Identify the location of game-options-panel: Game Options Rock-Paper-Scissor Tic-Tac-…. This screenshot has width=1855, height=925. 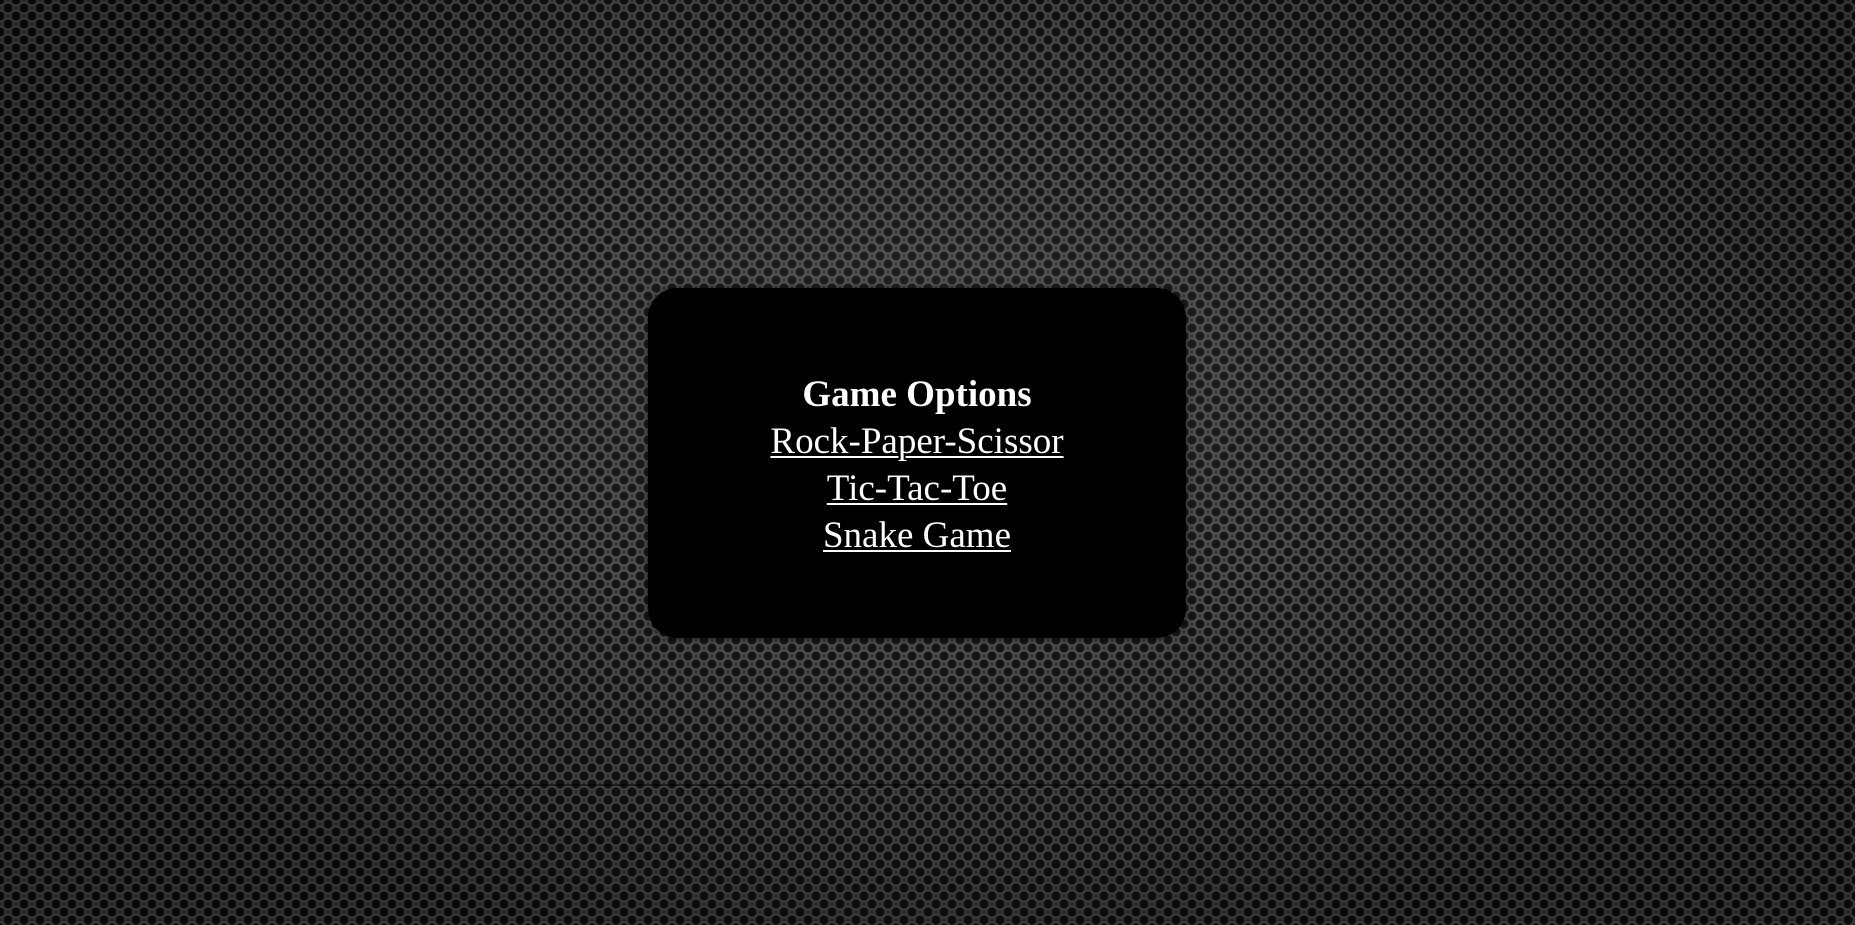
(917, 463).